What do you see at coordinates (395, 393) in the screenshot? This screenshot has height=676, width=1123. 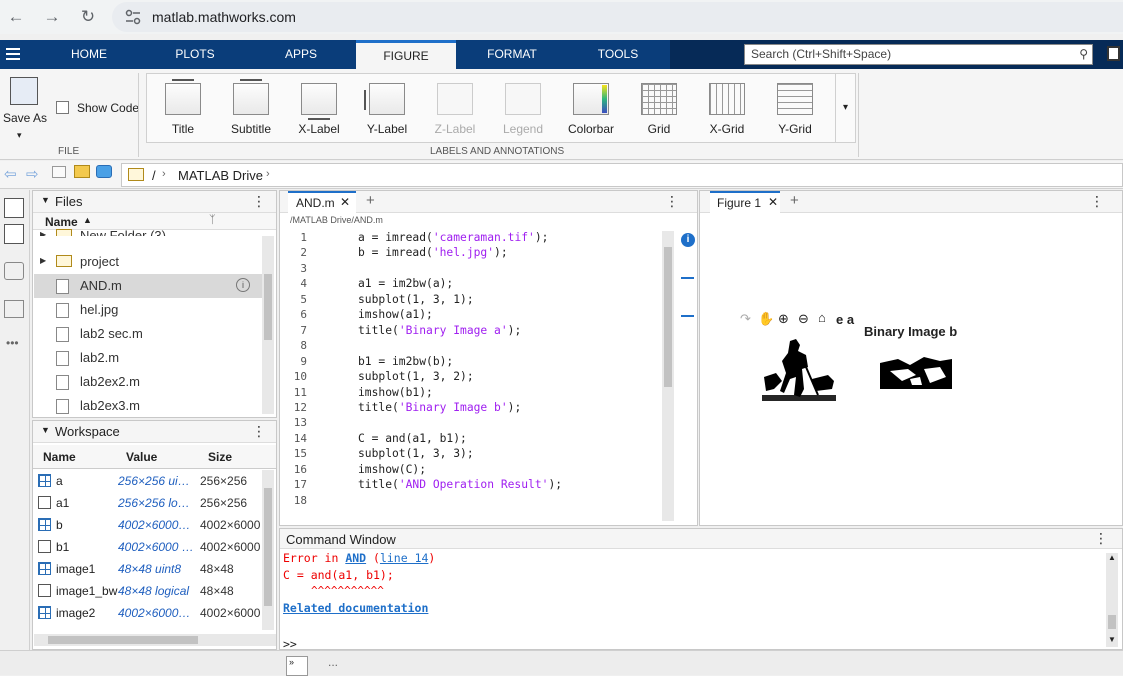 I see `code-line: imshow(b1);` at bounding box center [395, 393].